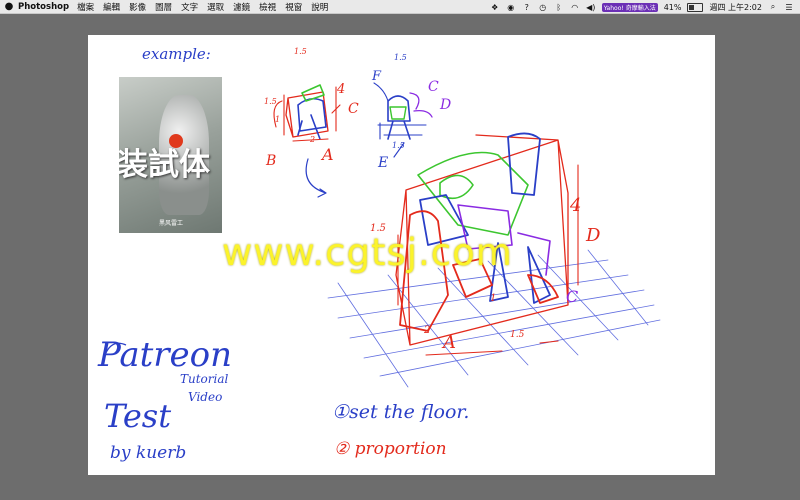  Describe the element at coordinates (270, 101) in the screenshot. I see `label-sm-15-side: 1.5` at that location.